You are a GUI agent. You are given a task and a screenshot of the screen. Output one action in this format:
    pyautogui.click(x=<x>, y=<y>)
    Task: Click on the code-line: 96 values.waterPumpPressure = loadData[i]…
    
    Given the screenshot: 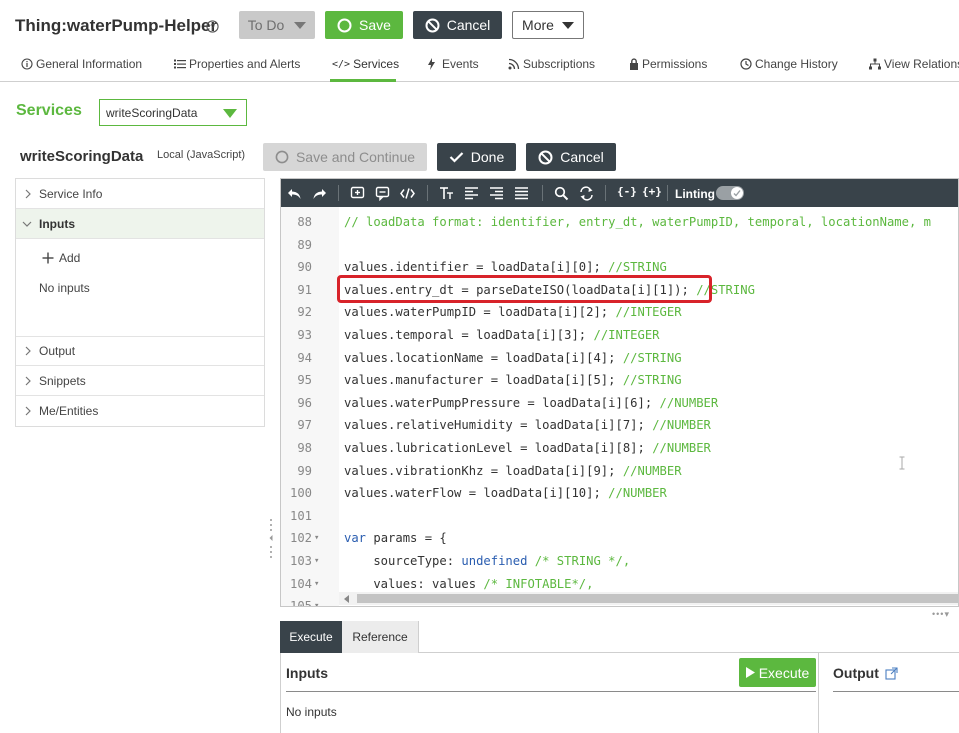 What is the action you would take?
    pyautogui.click(x=619, y=403)
    